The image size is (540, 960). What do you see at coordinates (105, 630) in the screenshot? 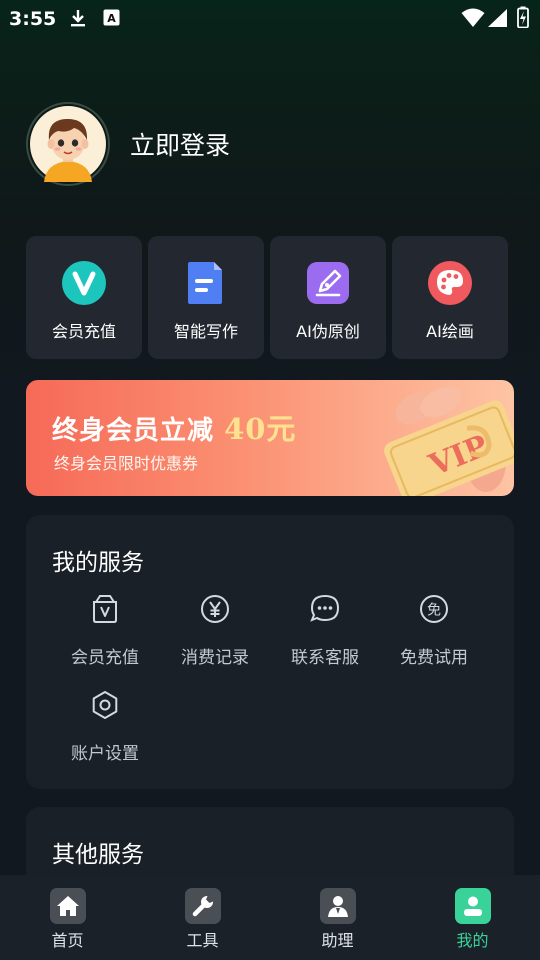
I see `service-vip-recharge: 会员充值` at bounding box center [105, 630].